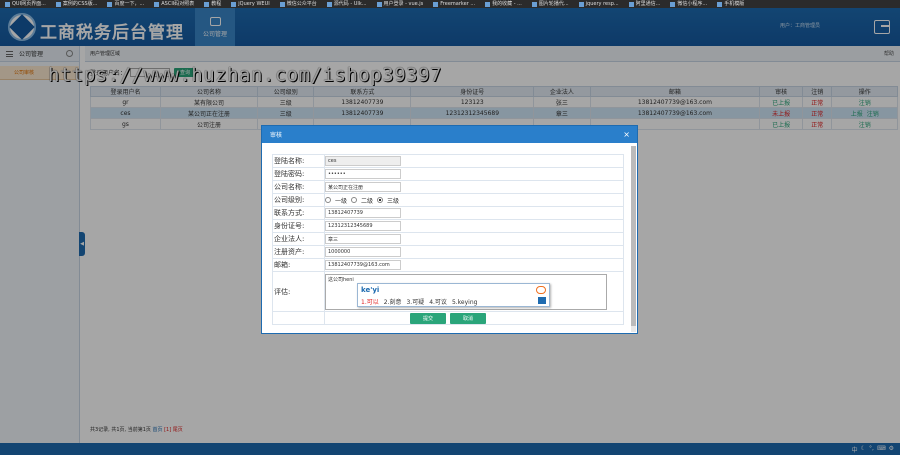  I want to click on form-row: 身份证号: 12312312345689, so click(448, 226).